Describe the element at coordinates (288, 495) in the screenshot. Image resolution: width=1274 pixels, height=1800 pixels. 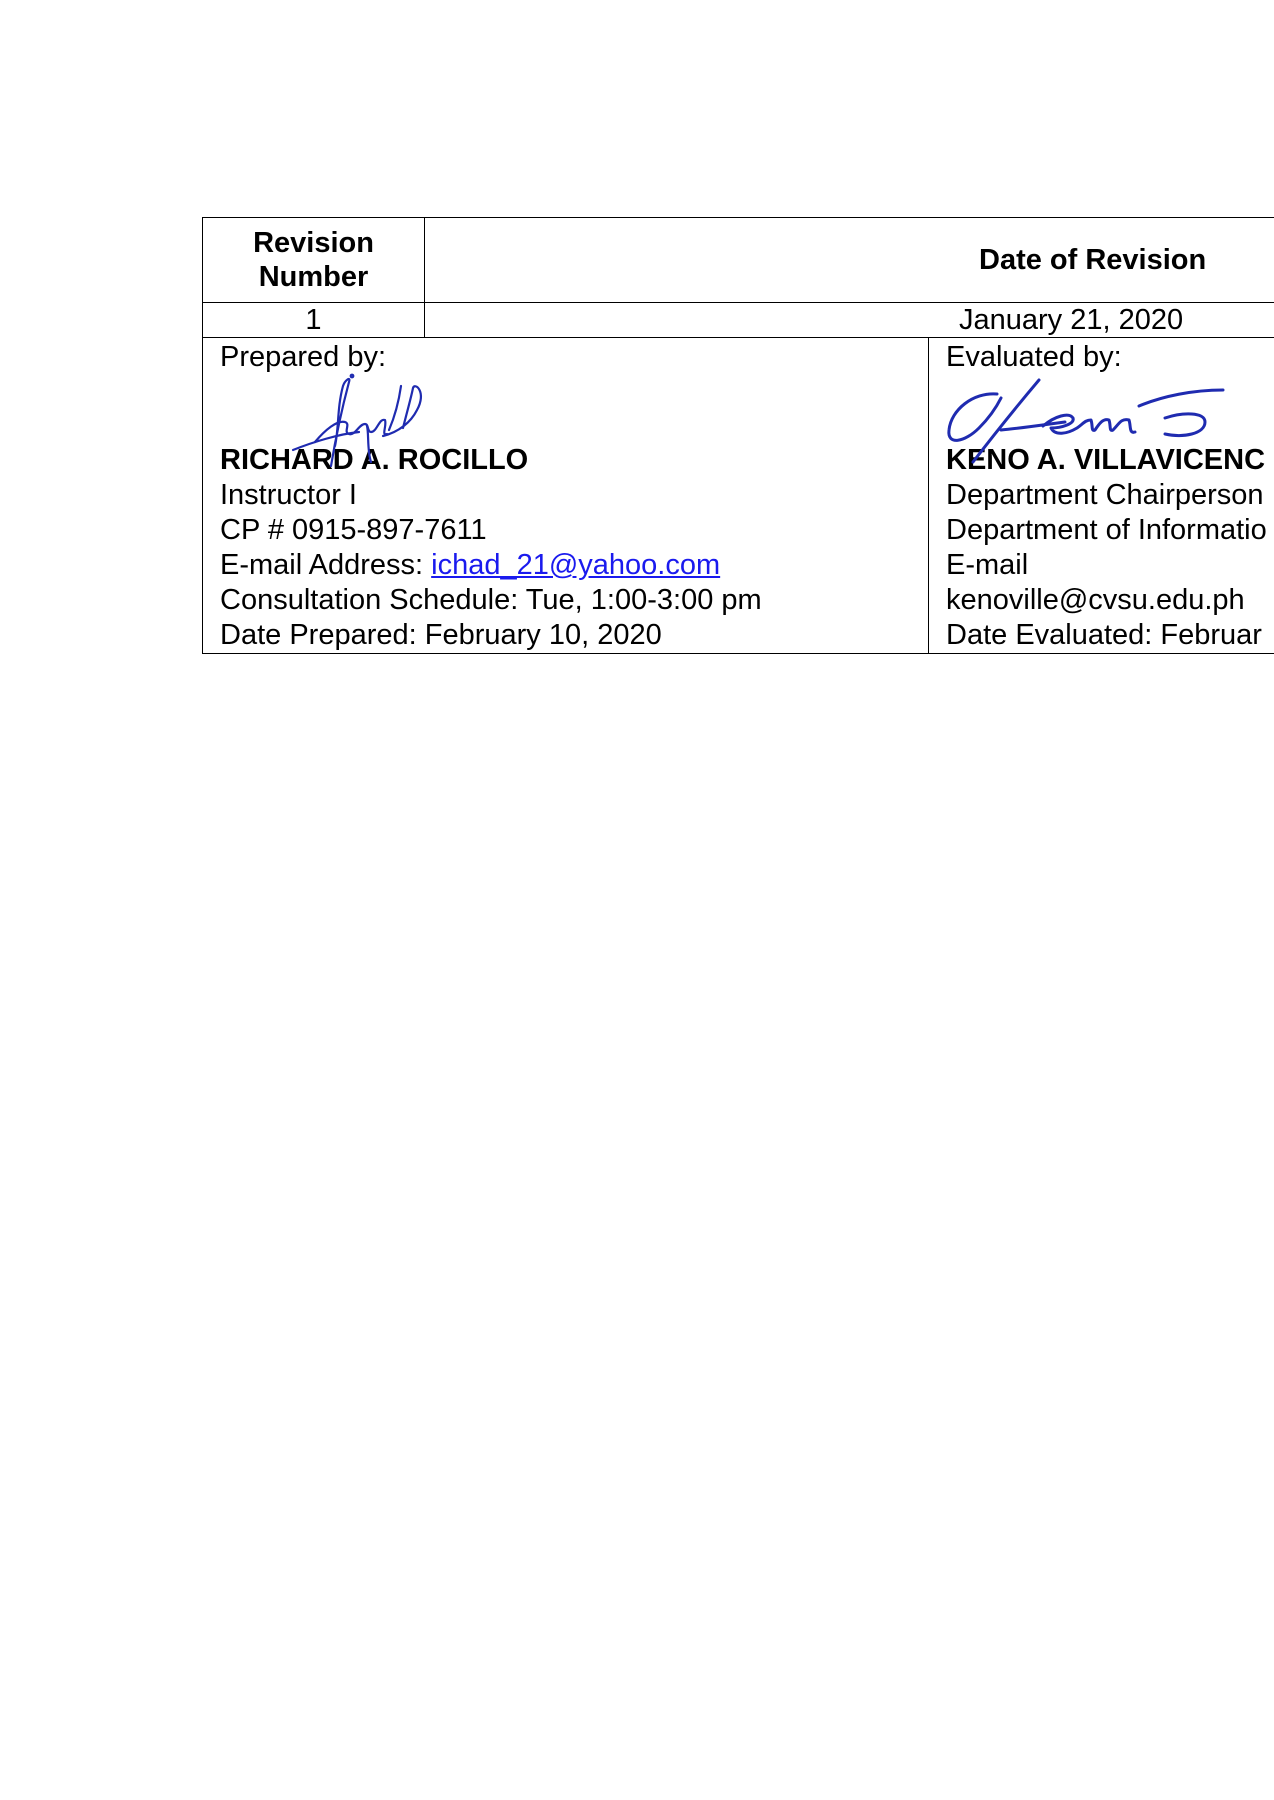
I see `prepared-by-title: Instructor I` at that location.